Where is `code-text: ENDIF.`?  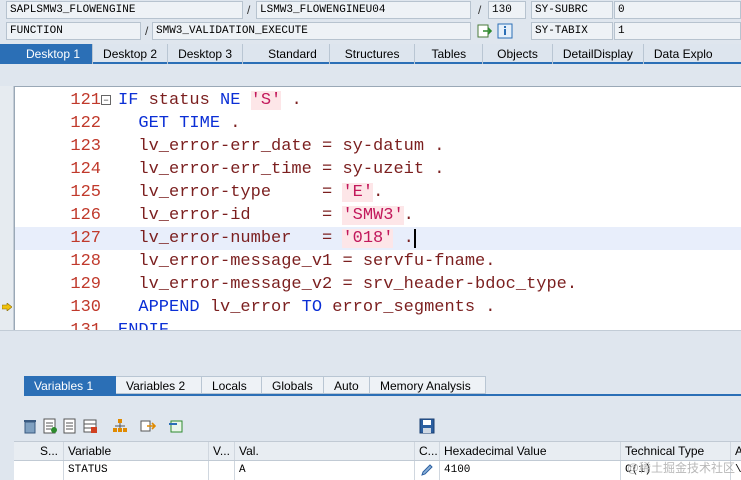 code-text: ENDIF. is located at coordinates (148, 324).